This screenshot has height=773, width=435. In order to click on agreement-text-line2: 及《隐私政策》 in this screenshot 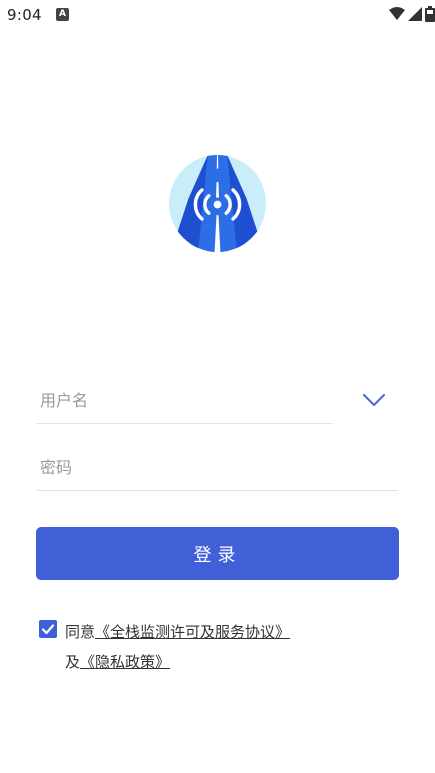, I will do `click(117, 661)`.